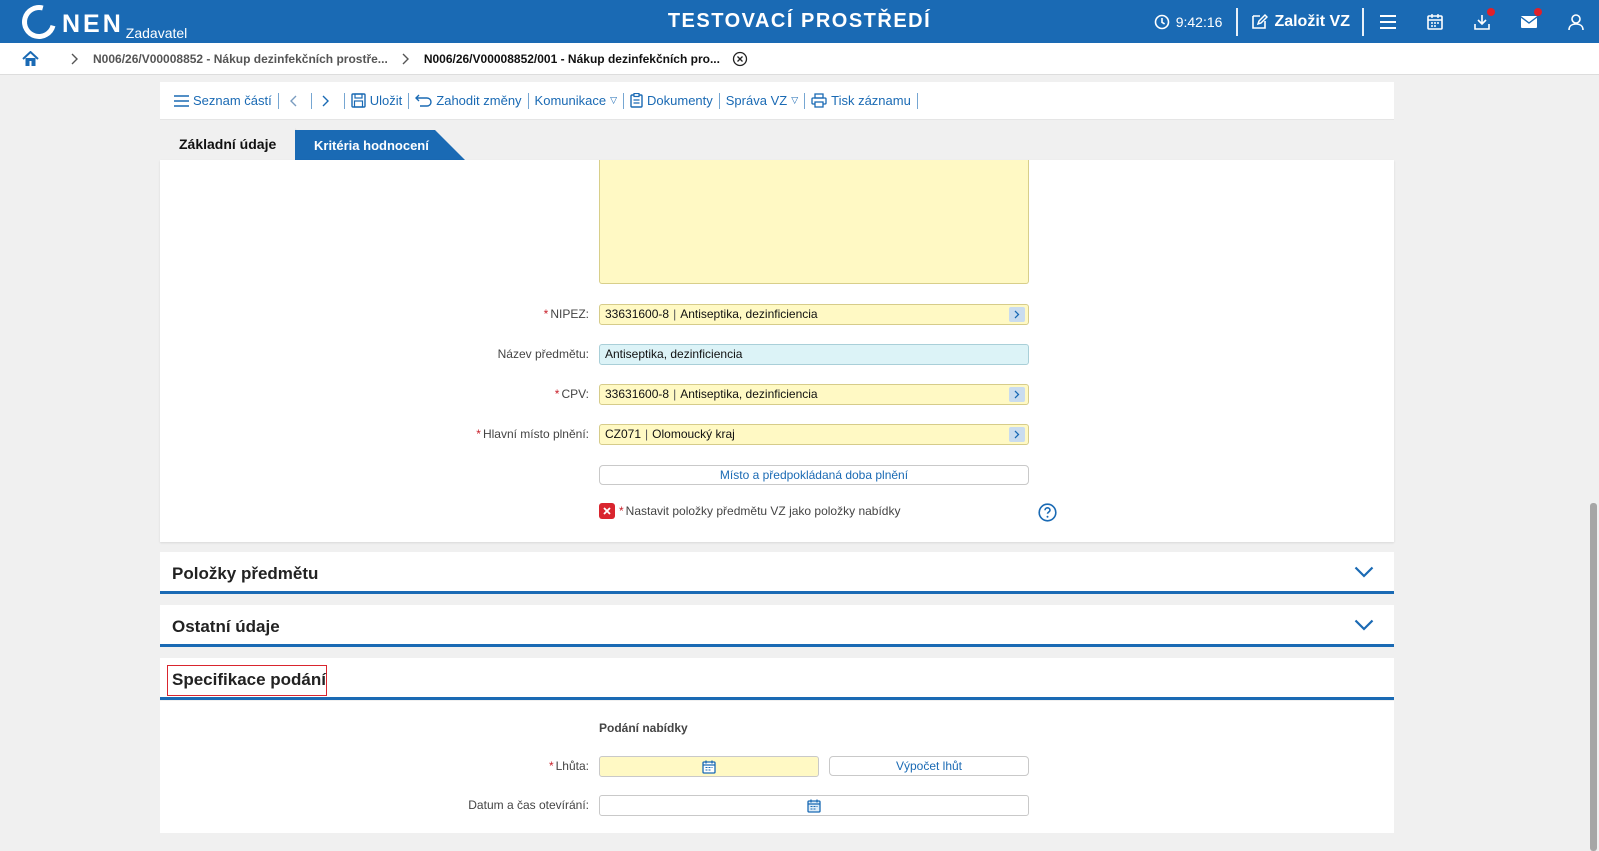 The height and width of the screenshot is (851, 1599). Describe the element at coordinates (607, 511) in the screenshot. I see `set-items-checkbox` at that location.